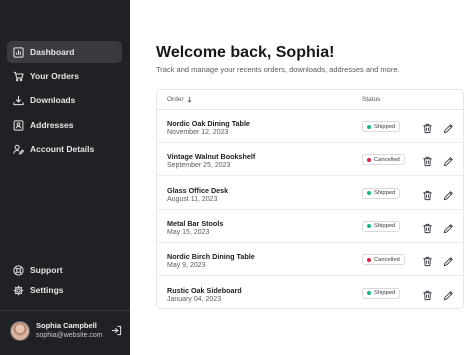  Describe the element at coordinates (245, 52) in the screenshot. I see `page-title: Welcome back, Sophia!` at that location.